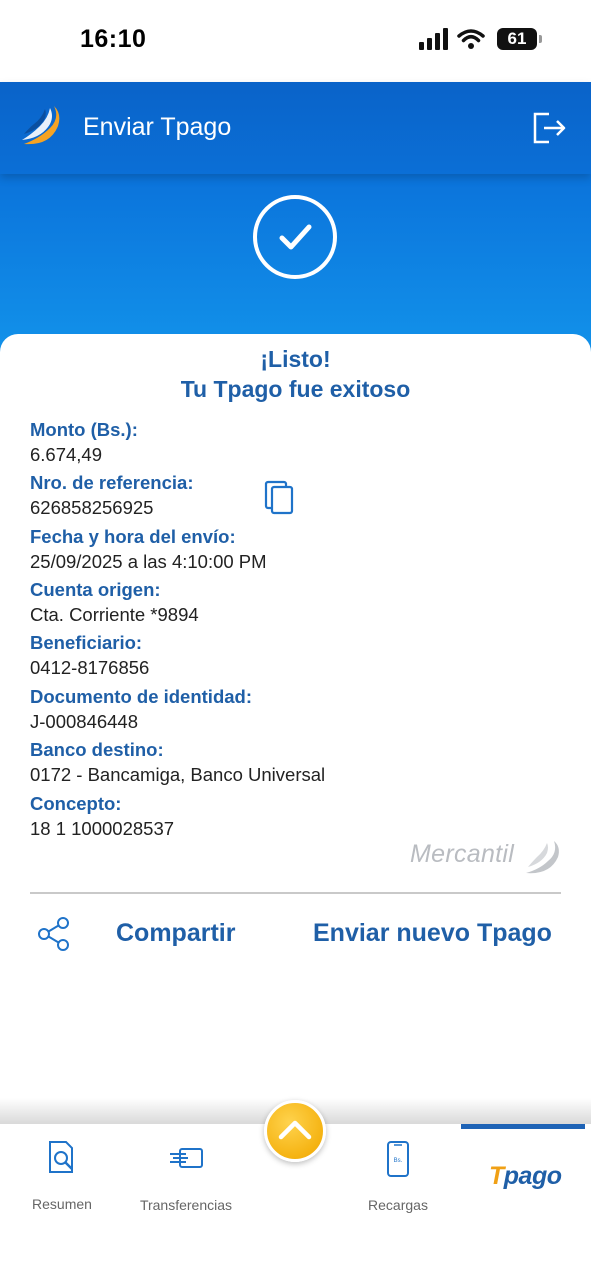 Image resolution: width=591 pixels, height=1280 pixels. Describe the element at coordinates (462, 854) in the screenshot. I see `mercantil-brand: Mercantil` at that location.